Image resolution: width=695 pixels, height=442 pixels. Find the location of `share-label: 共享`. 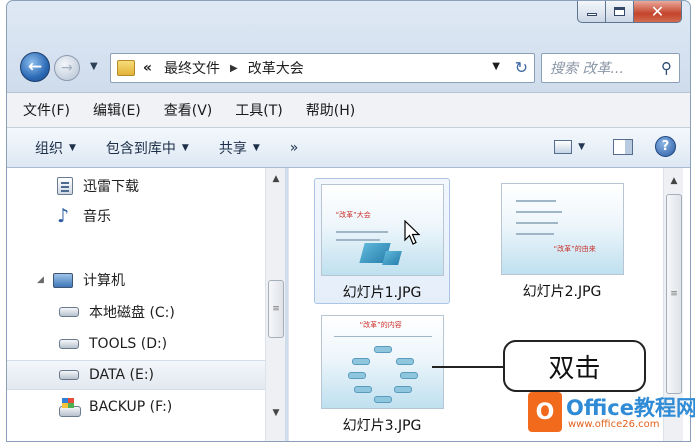

share-label: 共享 is located at coordinates (232, 148).